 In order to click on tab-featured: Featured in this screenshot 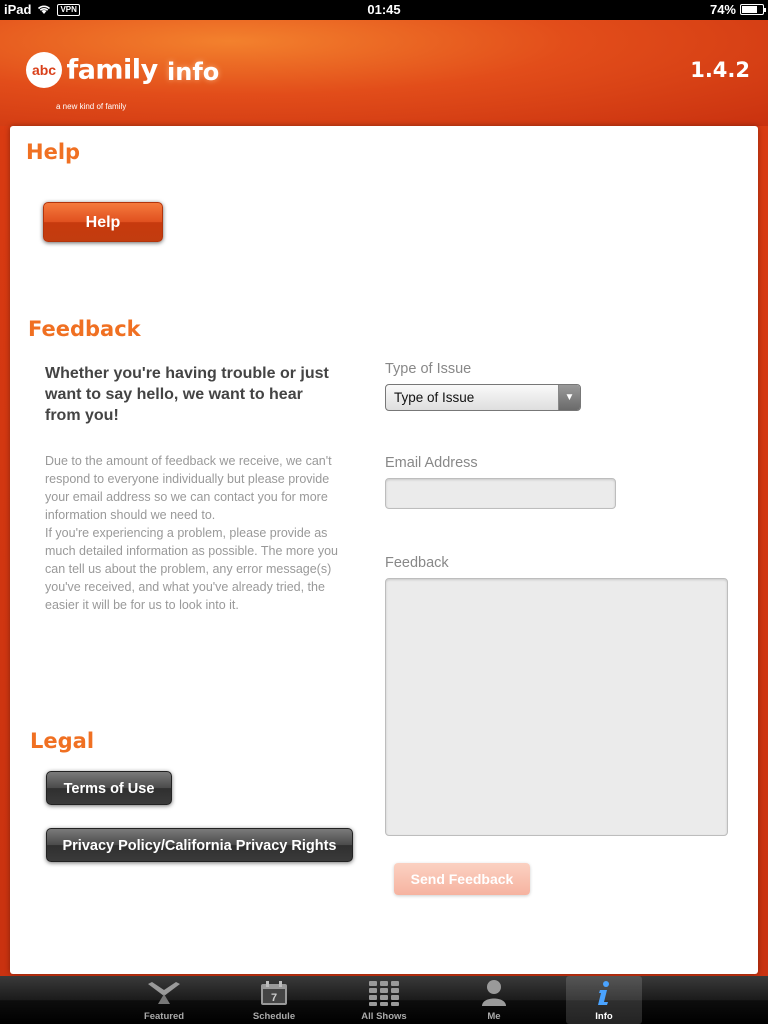, I will do `click(164, 1000)`.